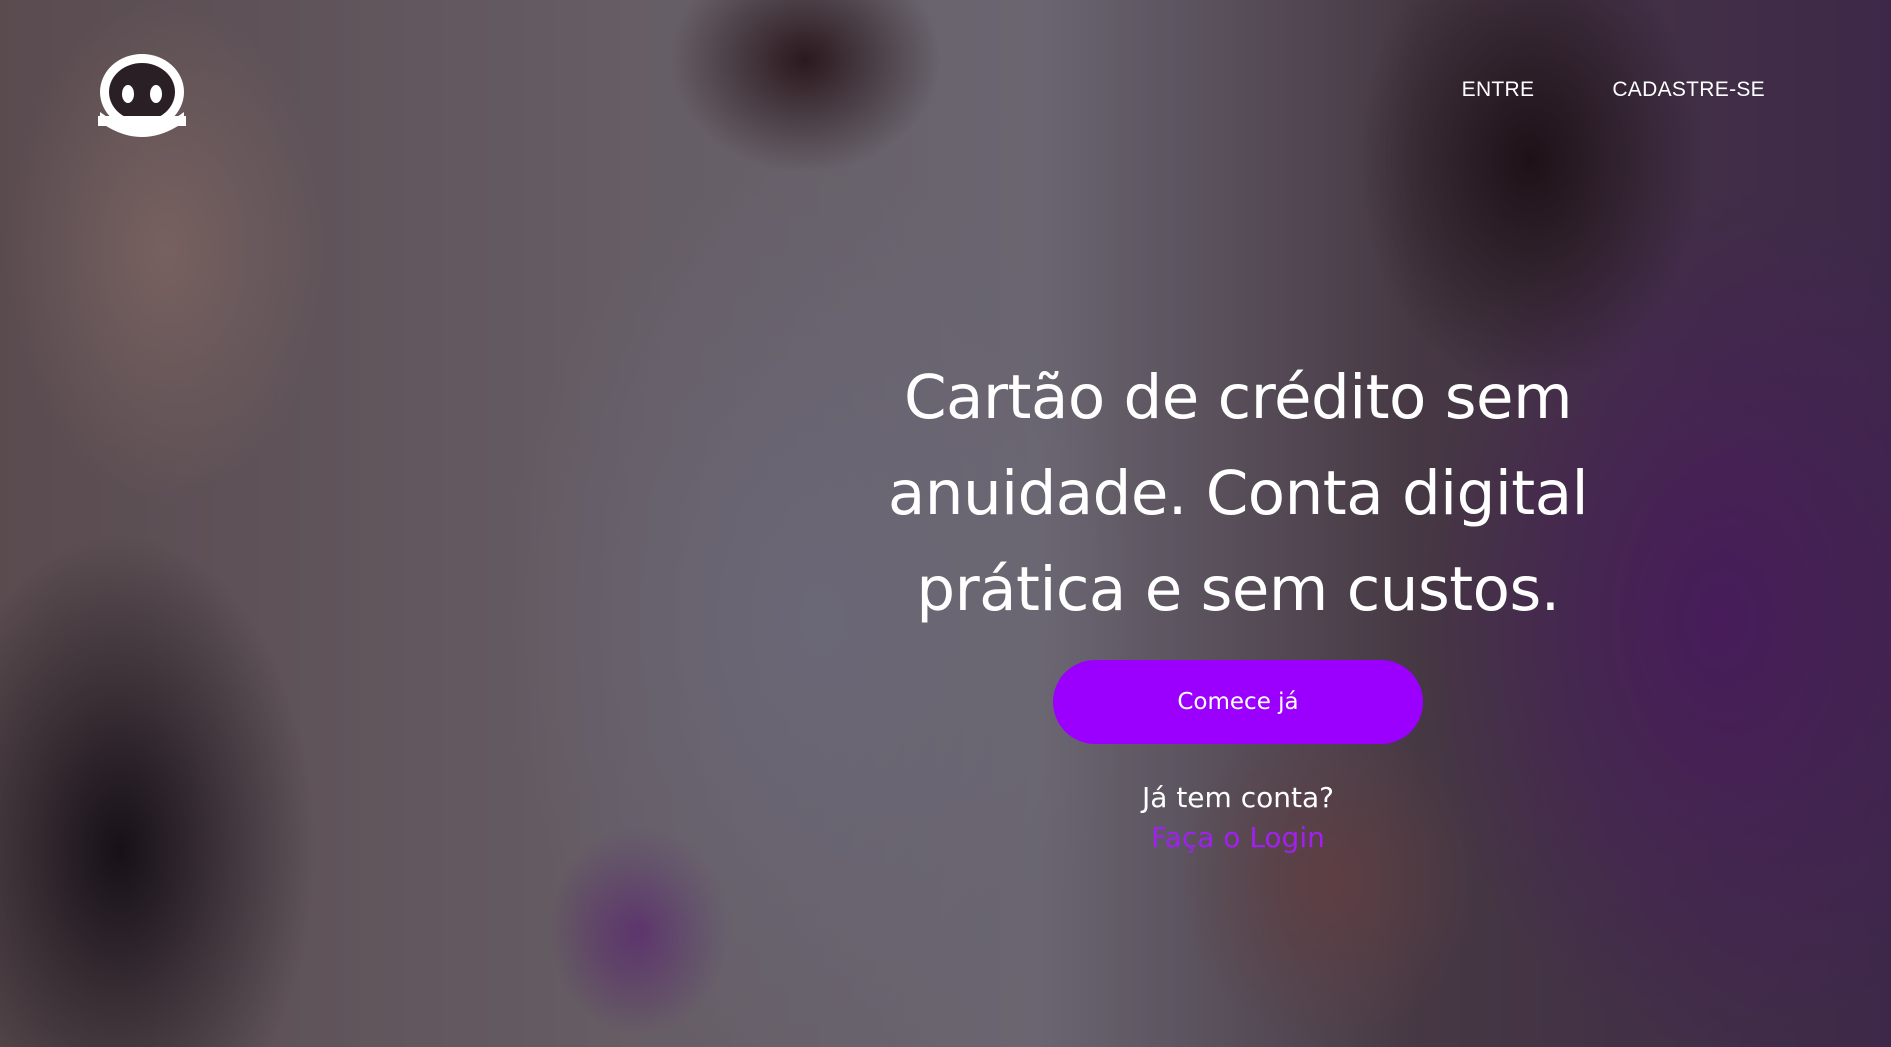 This screenshot has width=1891, height=1047. What do you see at coordinates (1238, 838) in the screenshot?
I see `login-link: Faça o Login` at bounding box center [1238, 838].